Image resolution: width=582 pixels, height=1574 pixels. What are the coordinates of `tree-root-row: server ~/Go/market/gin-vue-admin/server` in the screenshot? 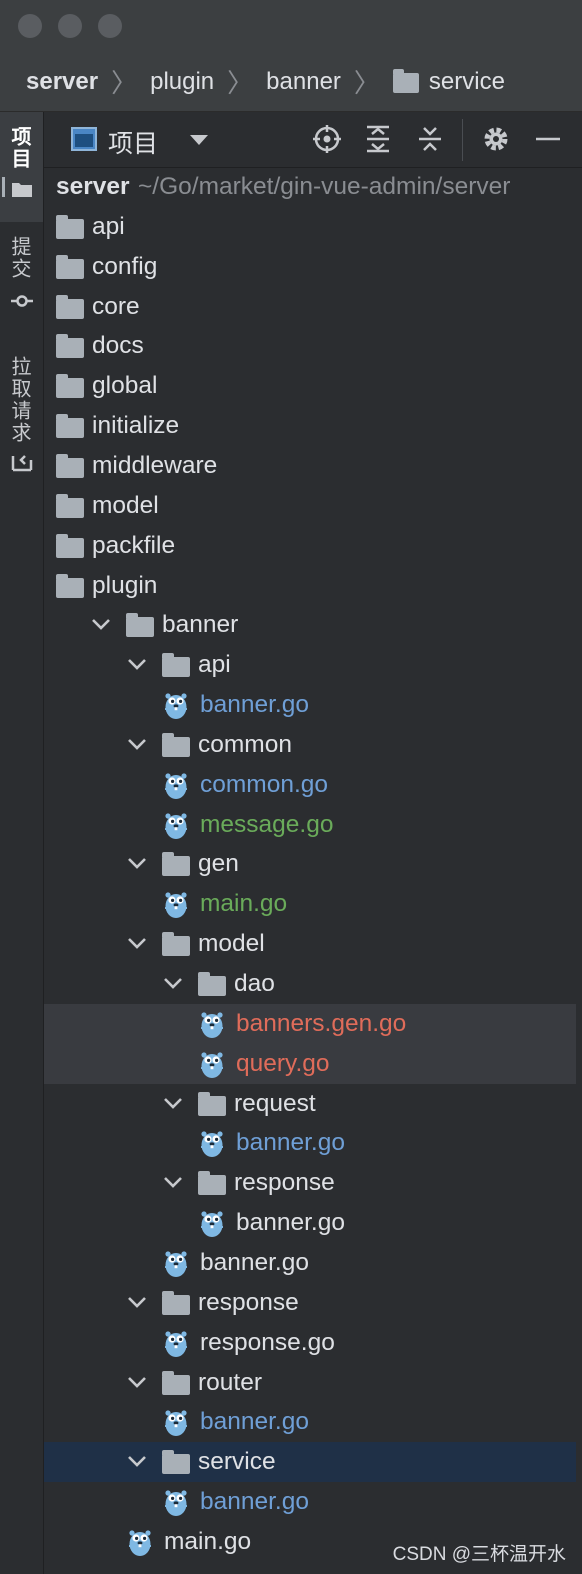 It's located at (289, 187).